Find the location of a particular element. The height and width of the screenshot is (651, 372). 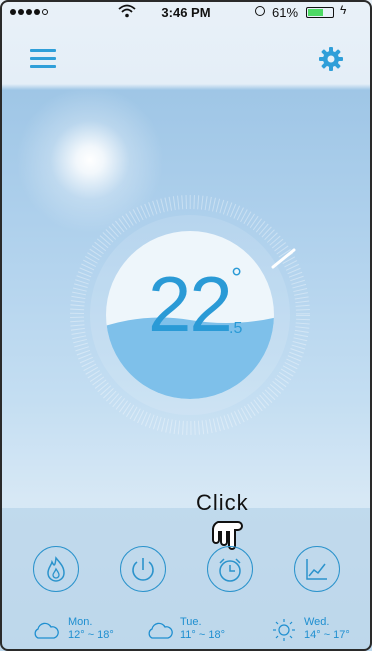

heat-mode-button is located at coordinates (56, 569).